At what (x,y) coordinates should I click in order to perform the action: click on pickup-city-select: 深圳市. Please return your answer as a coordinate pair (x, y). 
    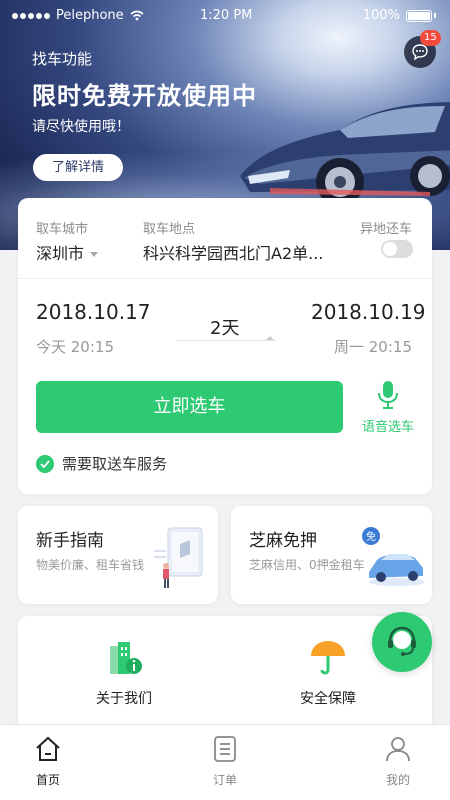
    Looking at the image, I should click on (67, 252).